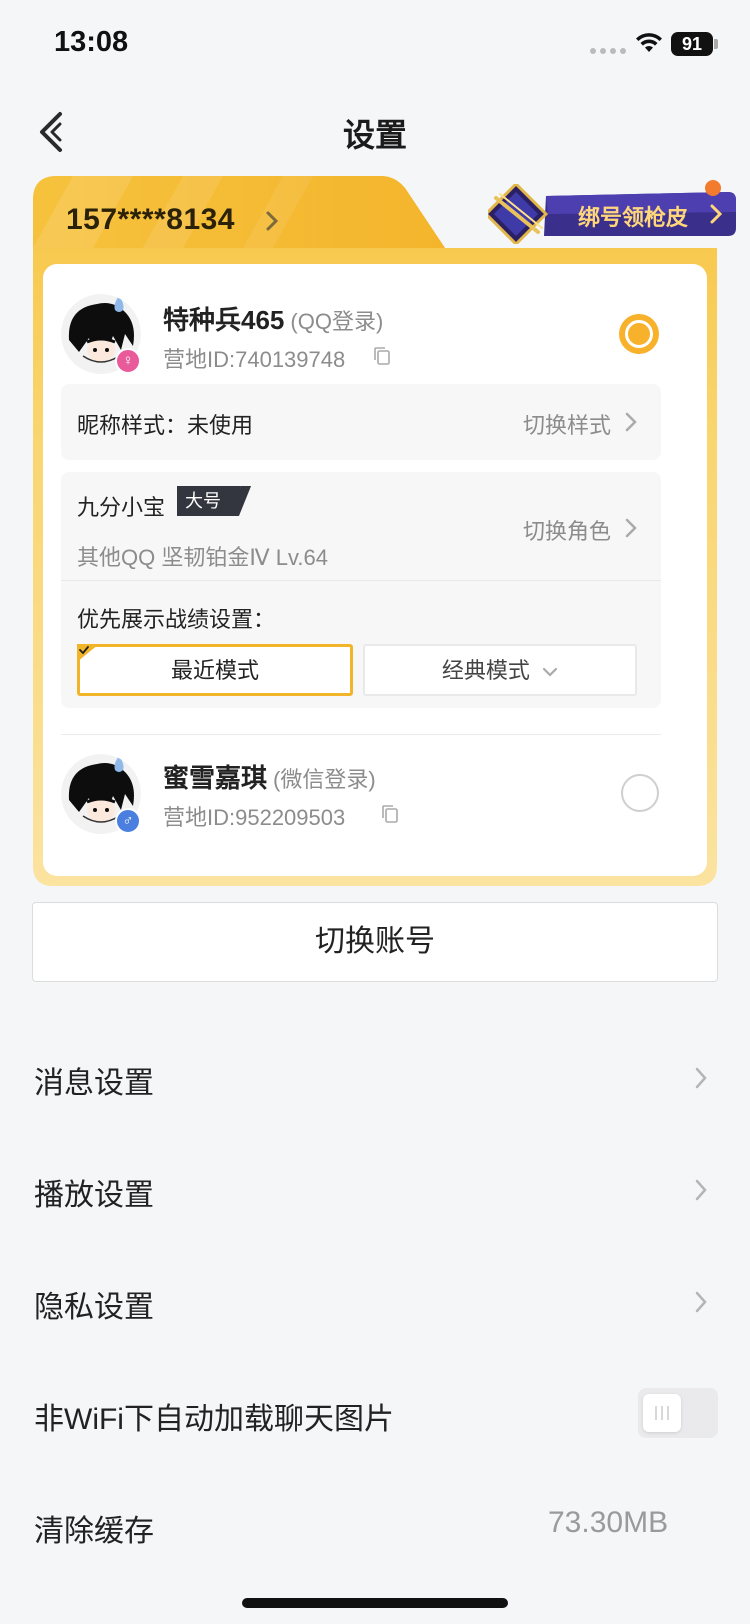 This screenshot has height=1624, width=750. Describe the element at coordinates (214, 1419) in the screenshot. I see `settings-item-label: 非WiFi下自动加载聊天图片` at that location.